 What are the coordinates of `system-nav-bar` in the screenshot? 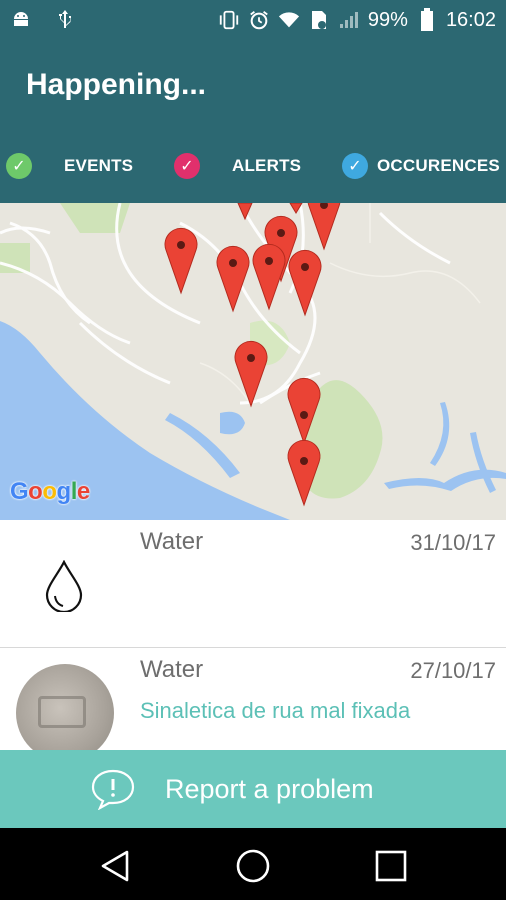 It's located at (253, 864).